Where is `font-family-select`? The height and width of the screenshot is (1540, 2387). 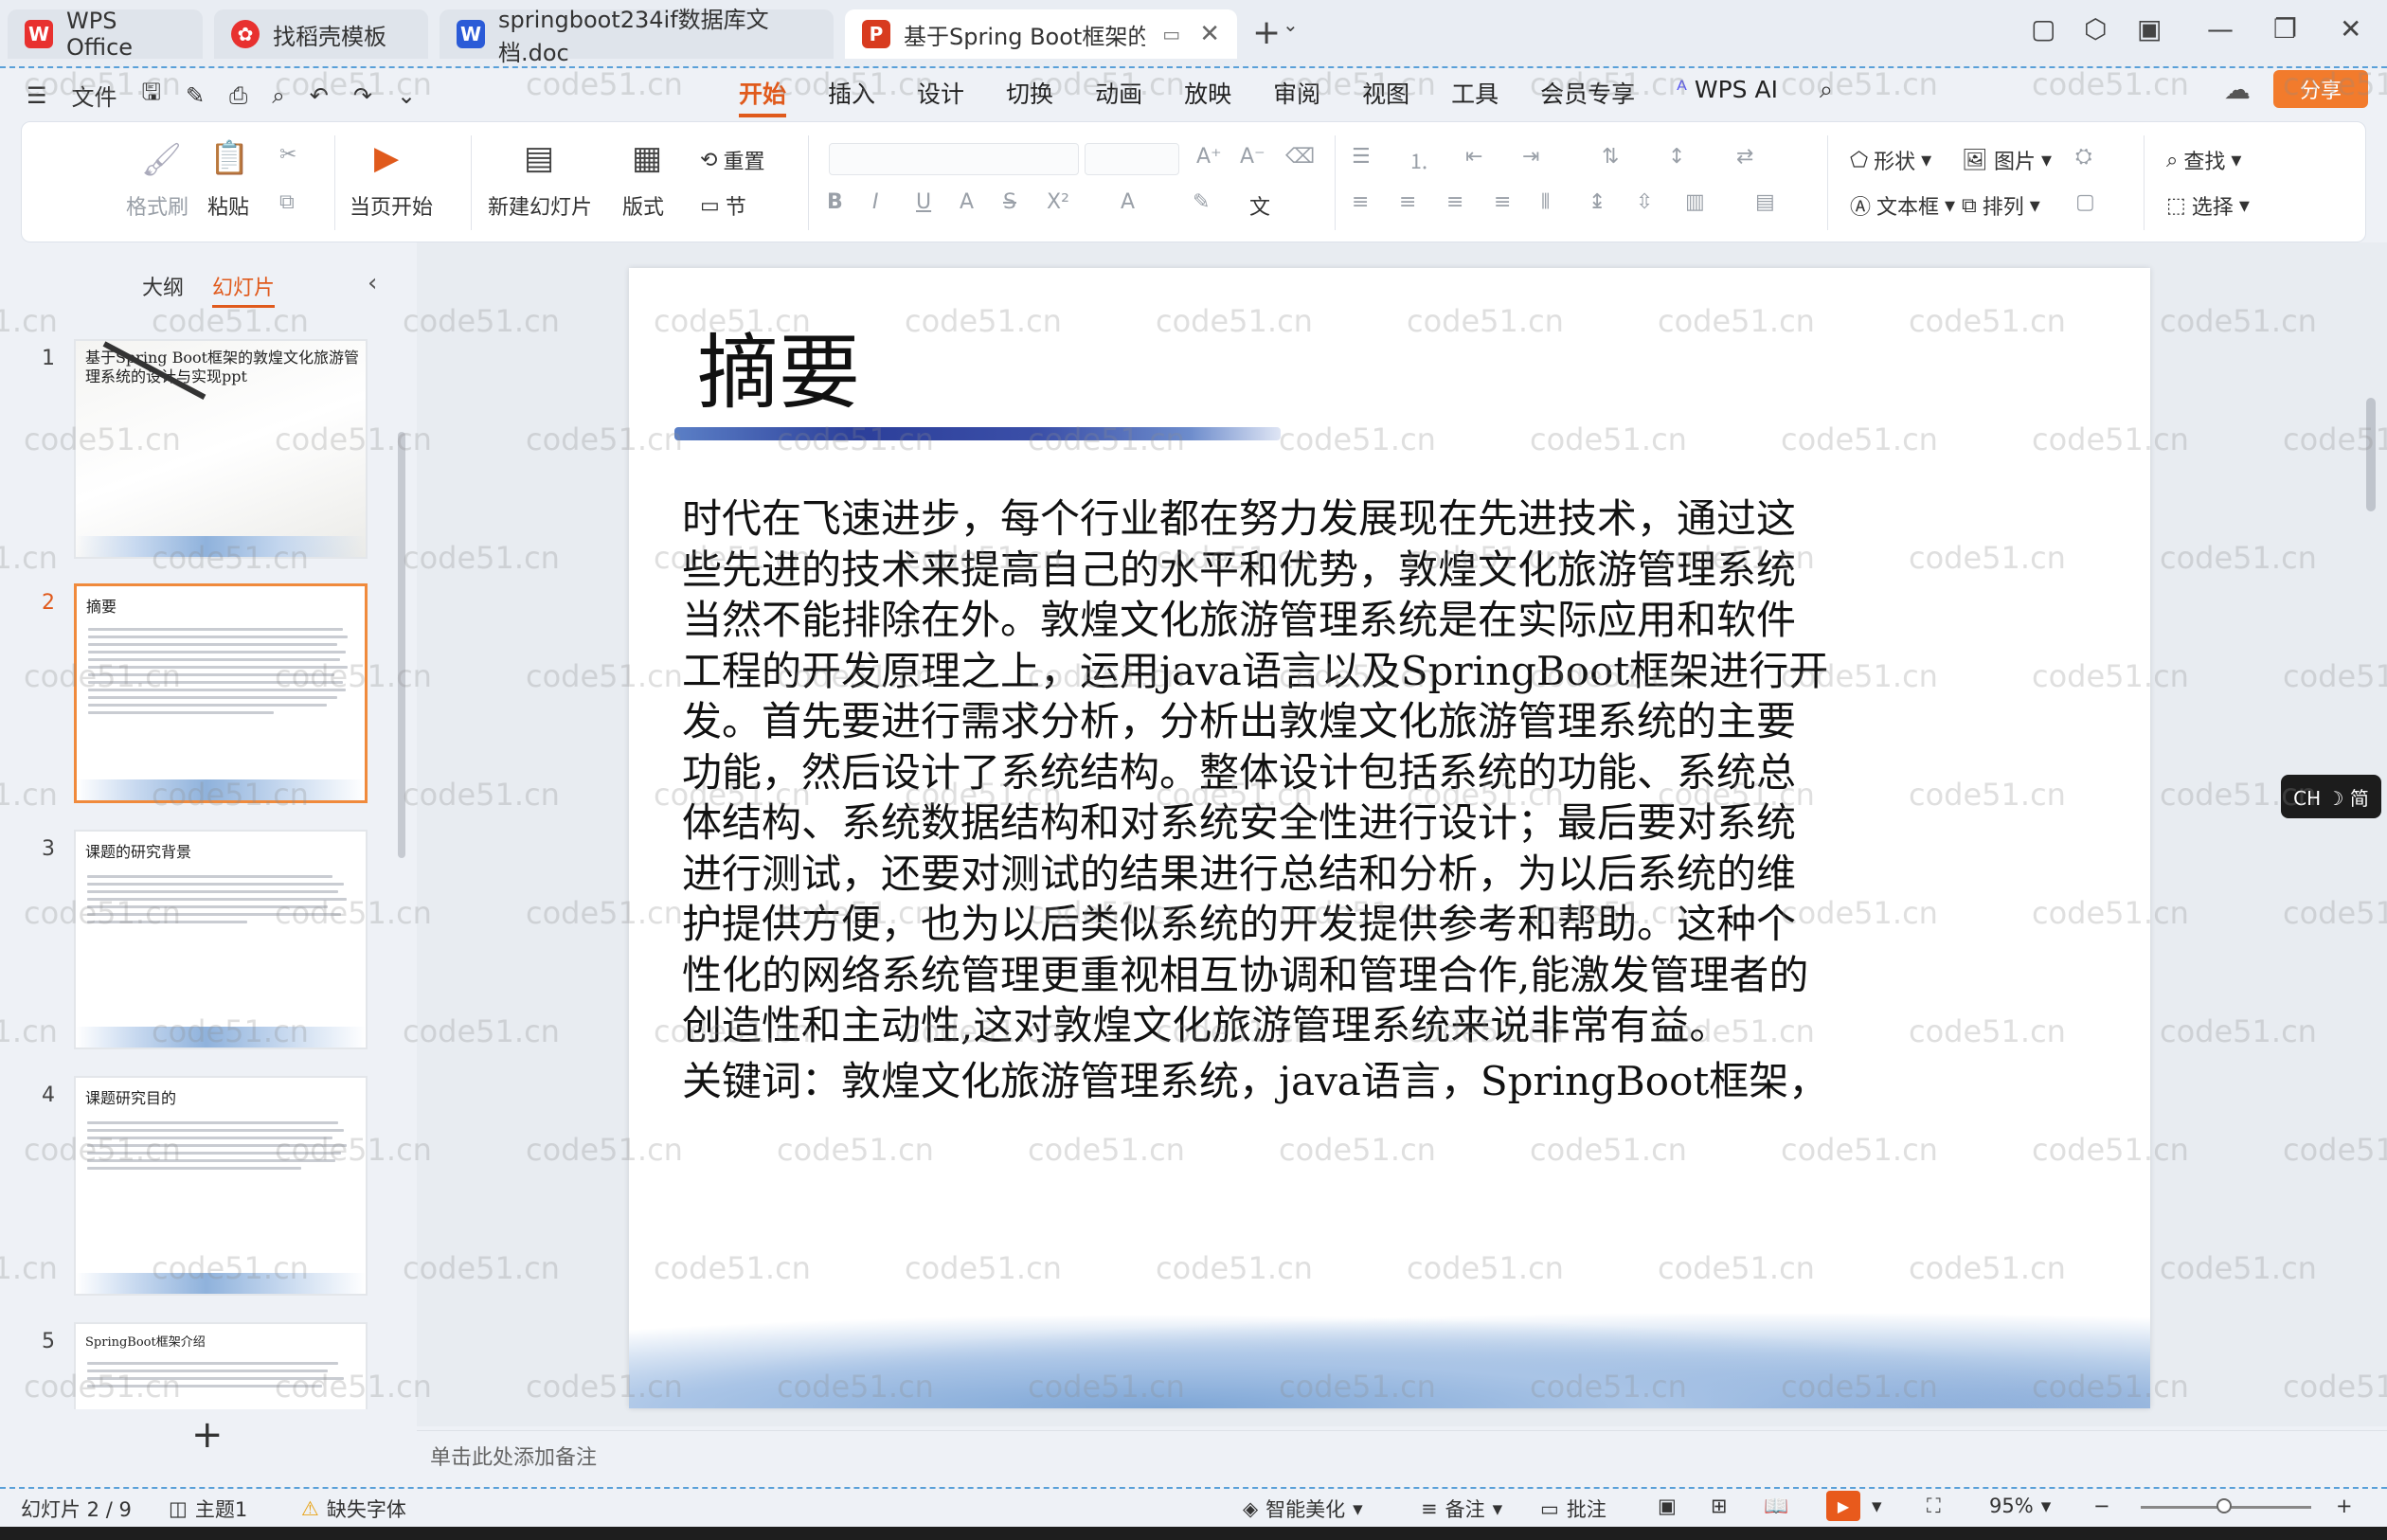 font-family-select is located at coordinates (954, 159).